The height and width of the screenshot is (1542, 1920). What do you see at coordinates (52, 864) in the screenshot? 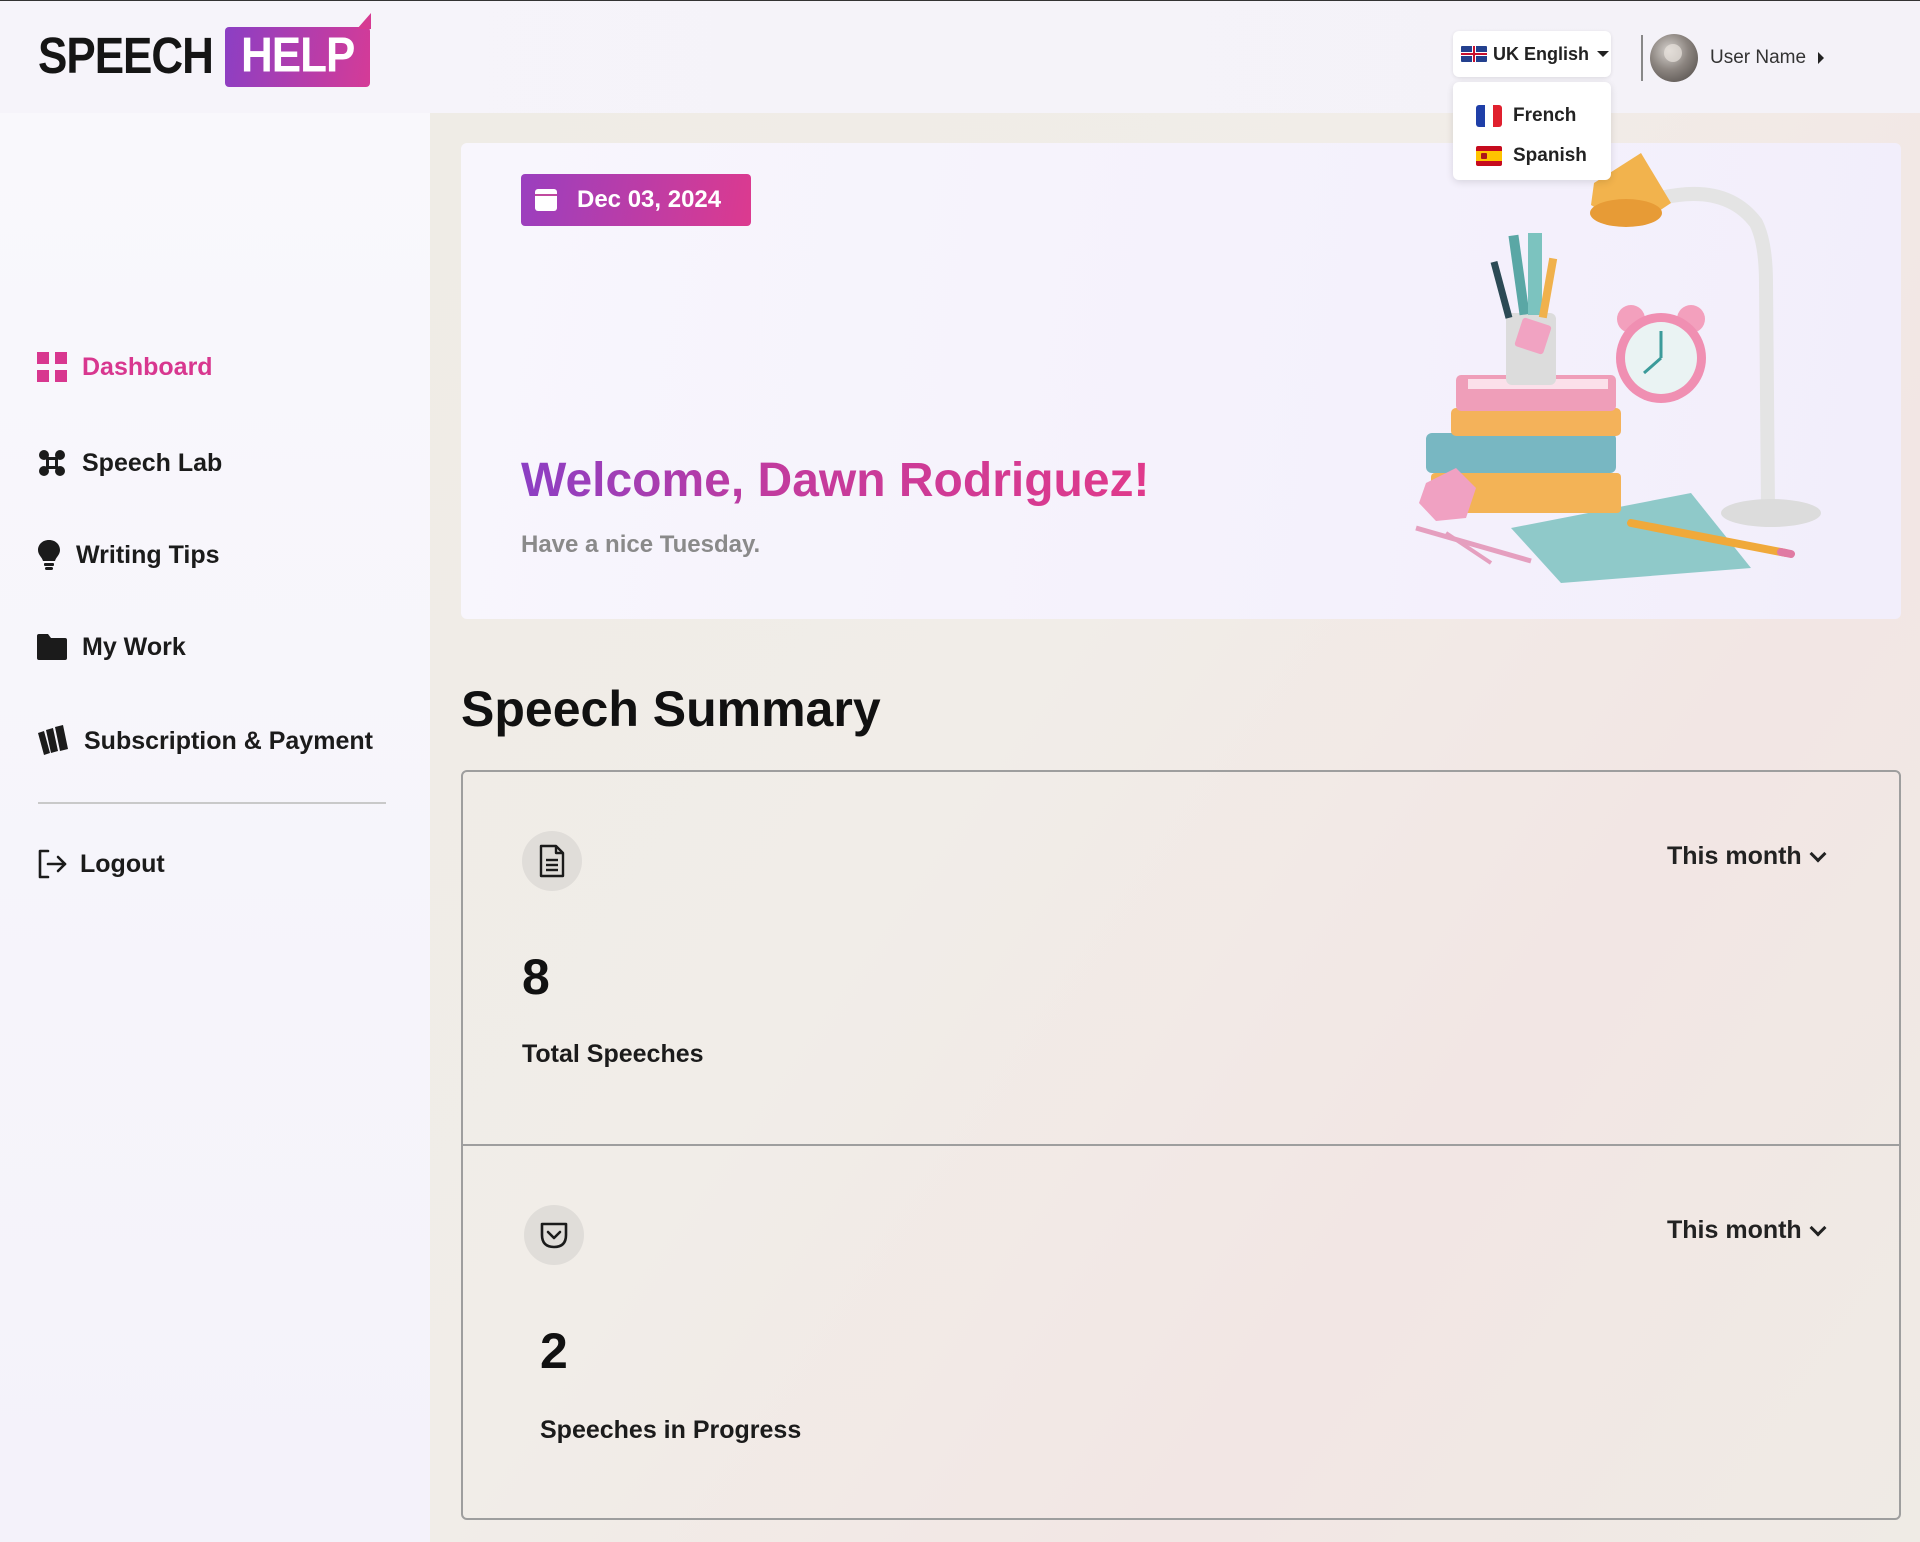
I see `logout-icon` at bounding box center [52, 864].